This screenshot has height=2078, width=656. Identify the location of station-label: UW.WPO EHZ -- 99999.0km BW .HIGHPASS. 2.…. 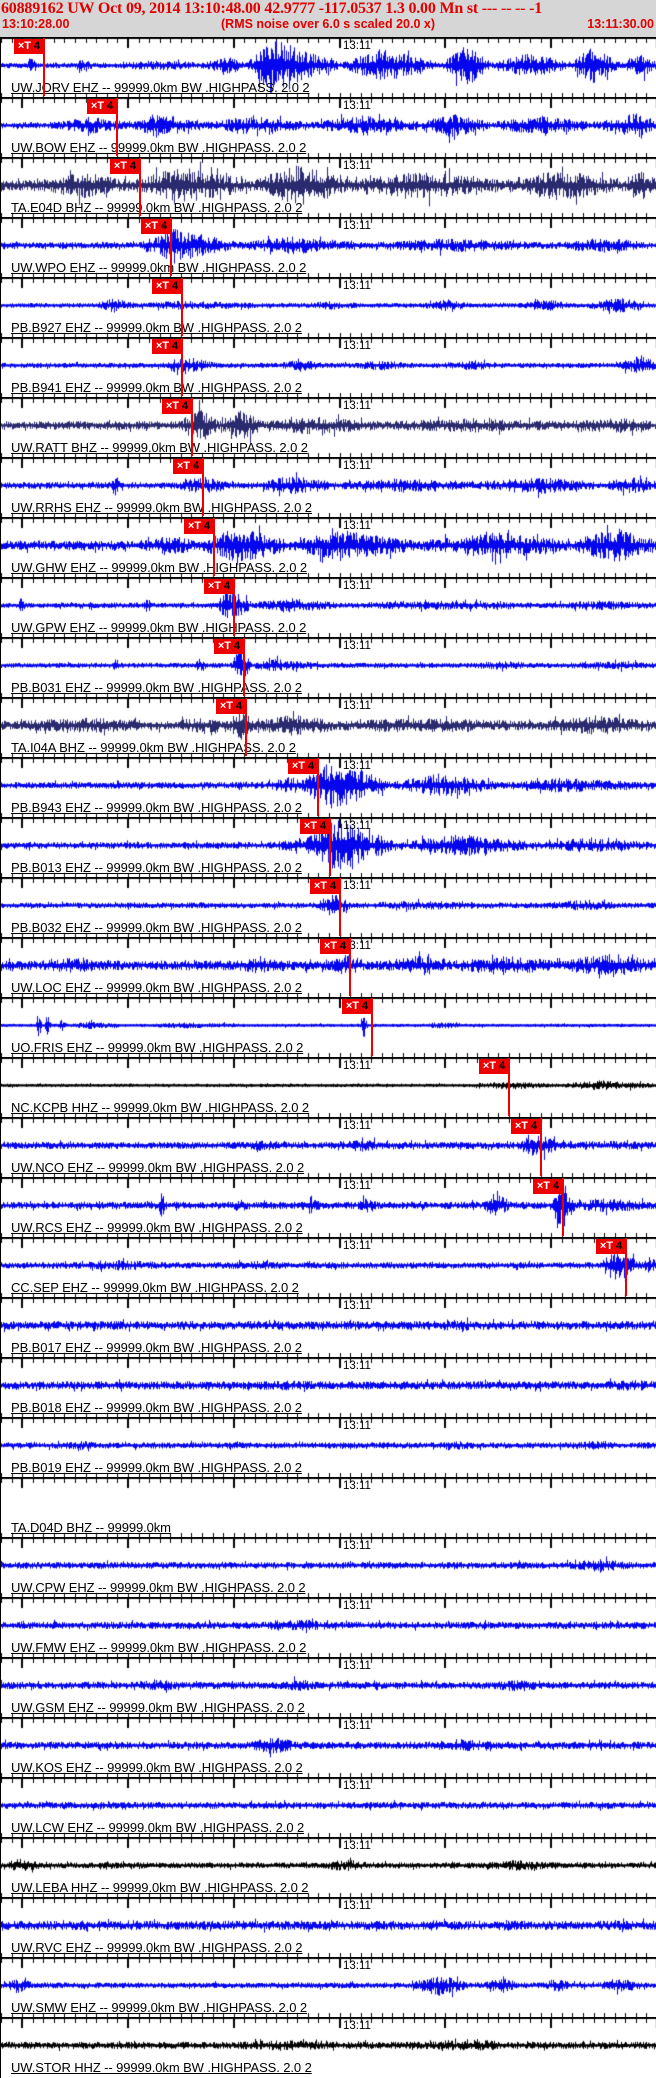
(159, 267).